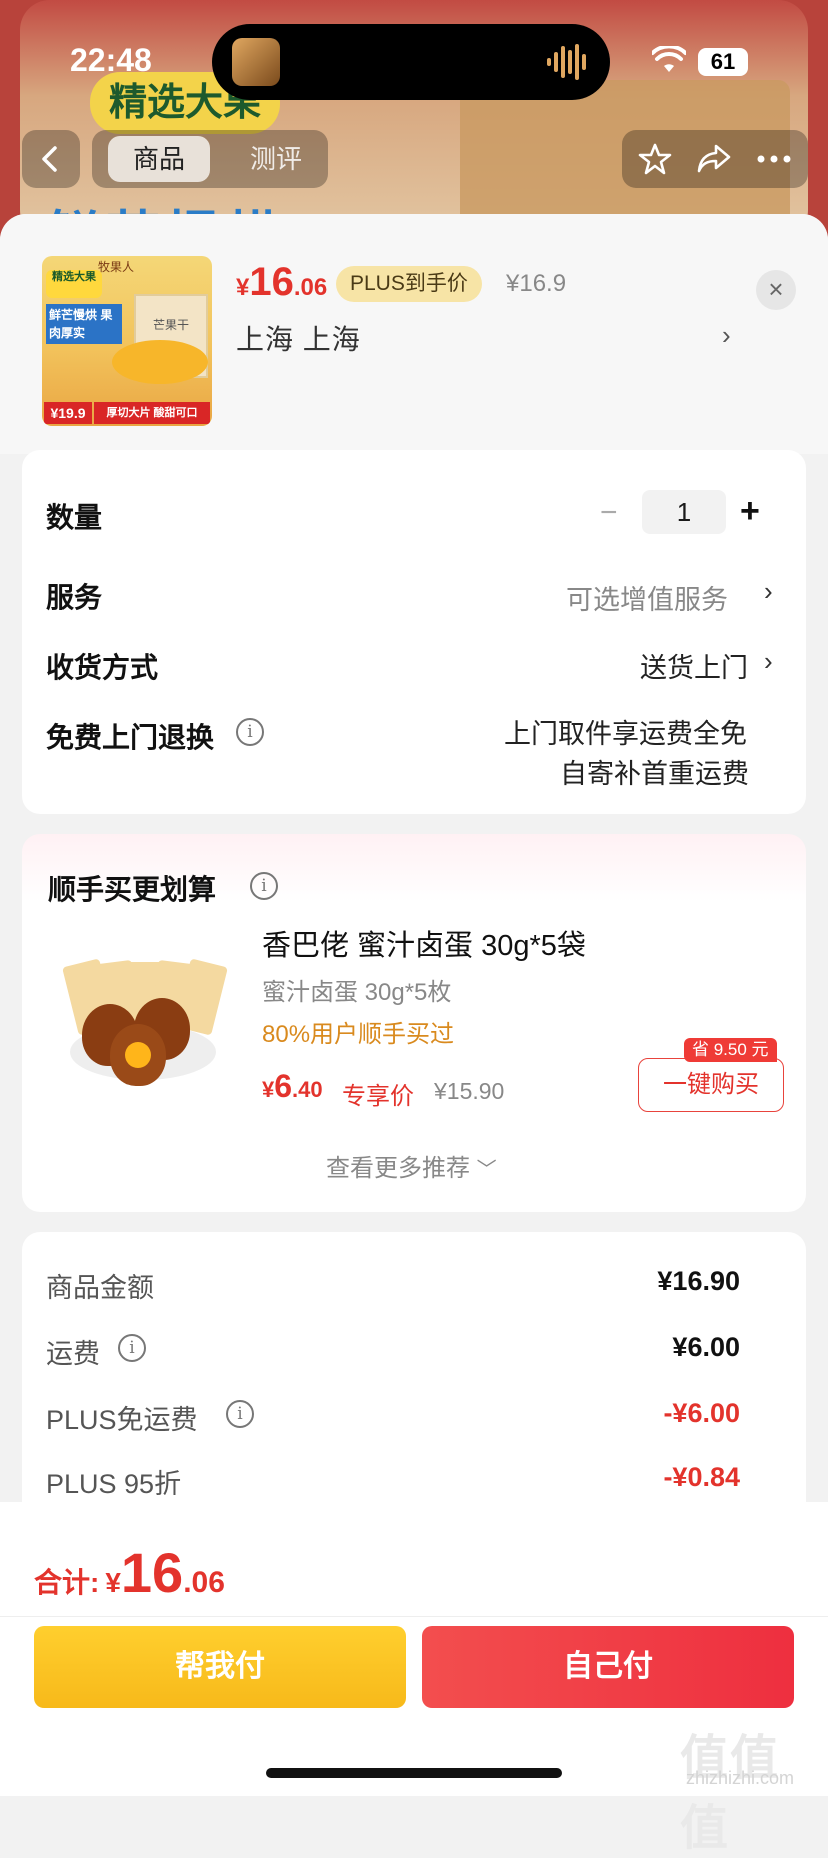  Describe the element at coordinates (256, 62) in the screenshot. I see `now-playing-artwork` at that location.